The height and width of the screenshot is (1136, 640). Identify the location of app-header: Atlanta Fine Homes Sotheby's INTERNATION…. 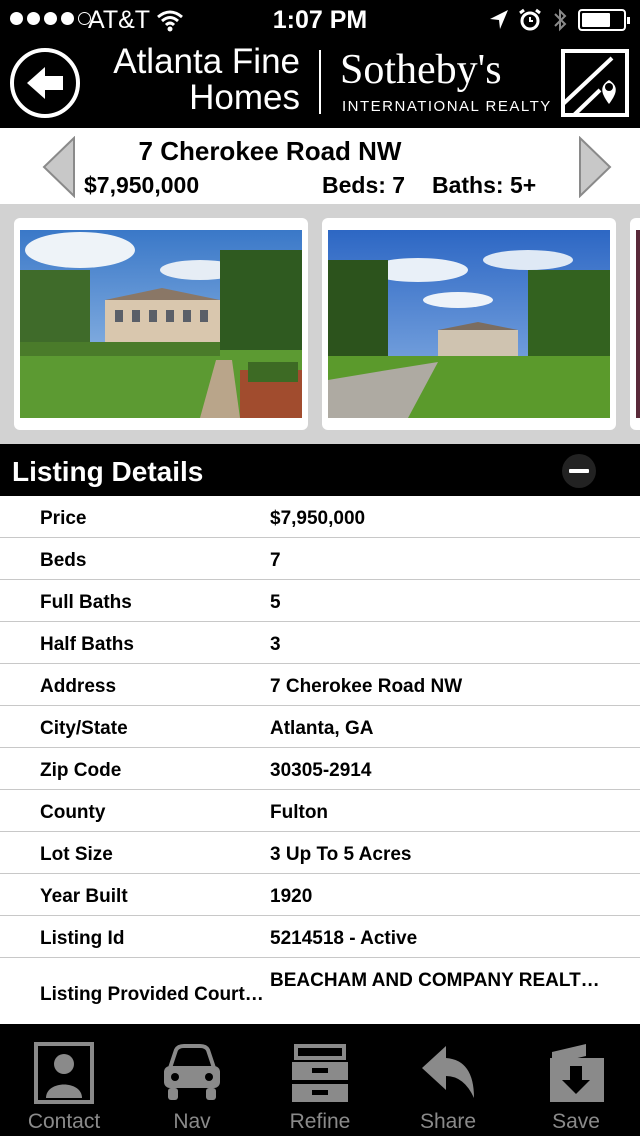
(320, 84).